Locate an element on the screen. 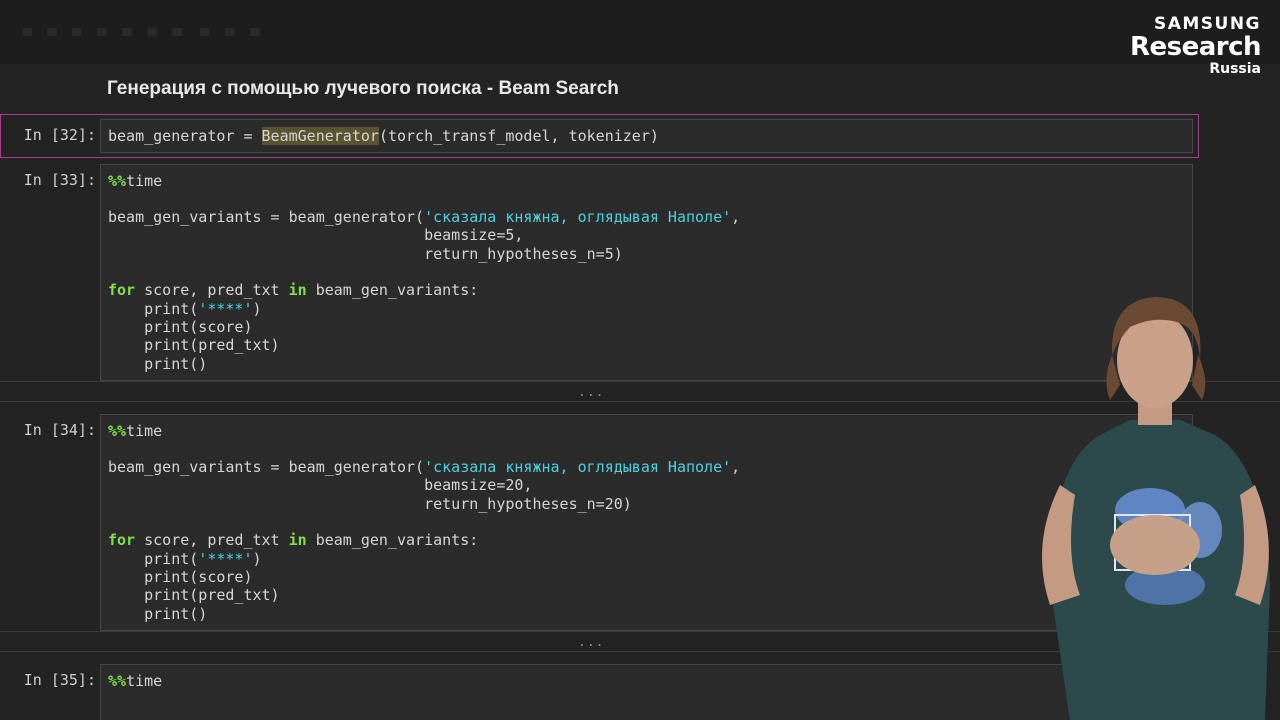 The image size is (1280, 720). move-down-icon is located at coordinates (177, 32).